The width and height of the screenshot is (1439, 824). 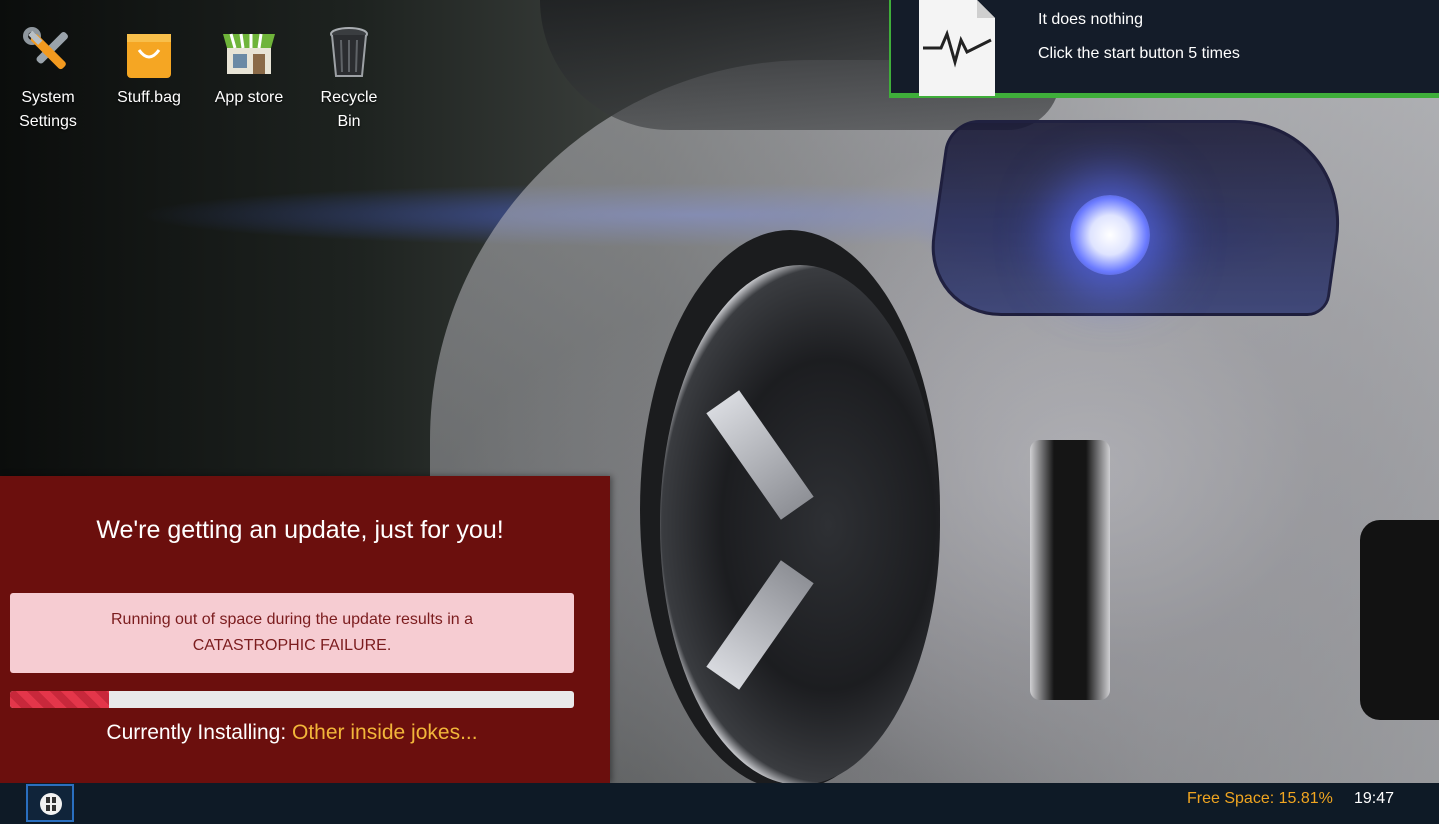 What do you see at coordinates (300, 530) in the screenshot?
I see `update-title: We're getting an update, just for you!` at bounding box center [300, 530].